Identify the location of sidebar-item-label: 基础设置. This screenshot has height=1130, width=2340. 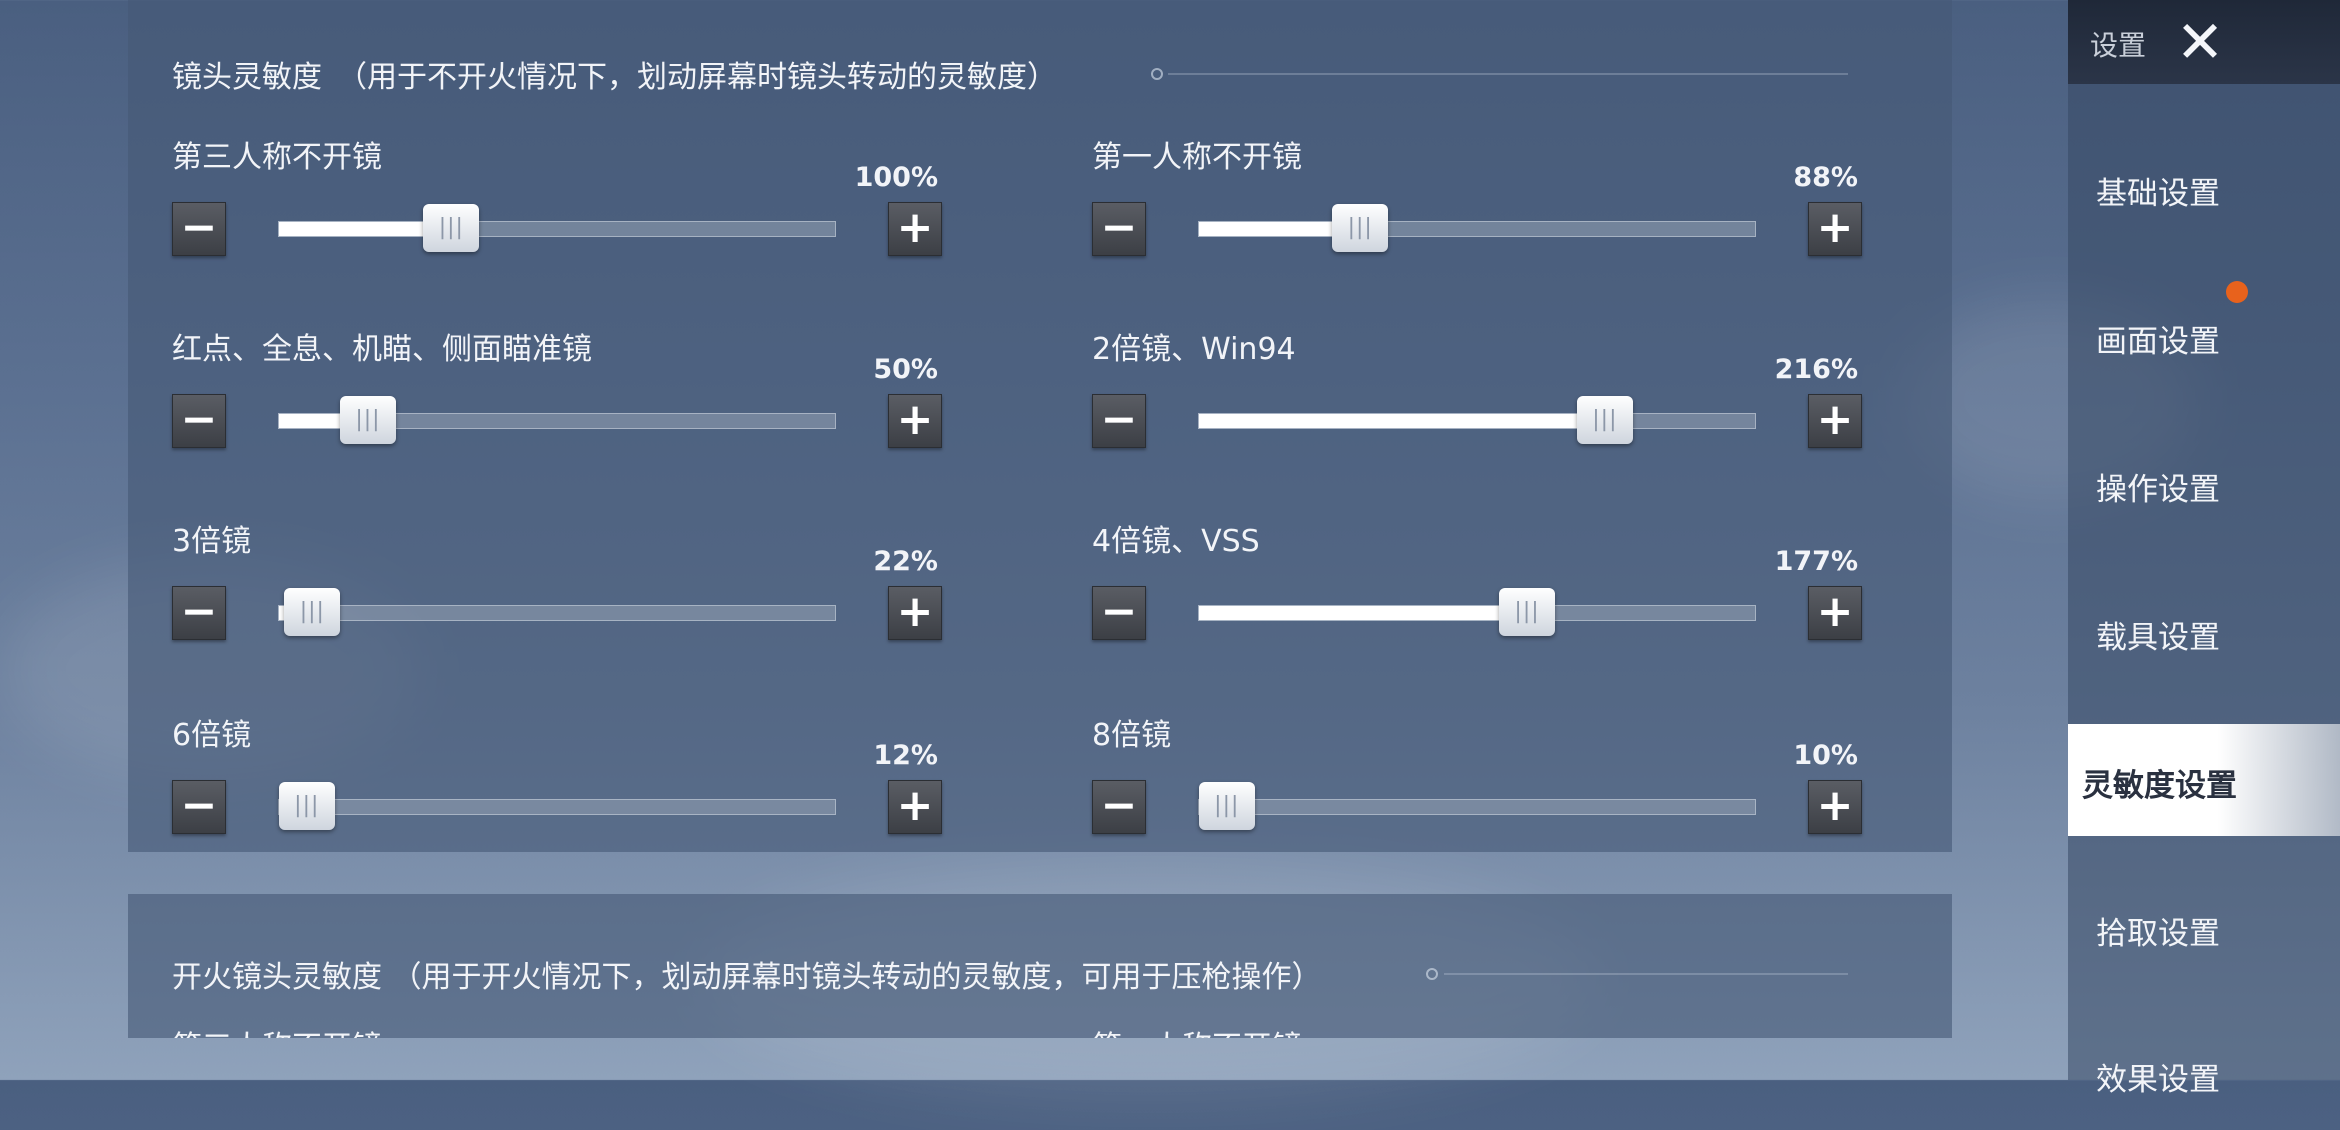
(2158, 194).